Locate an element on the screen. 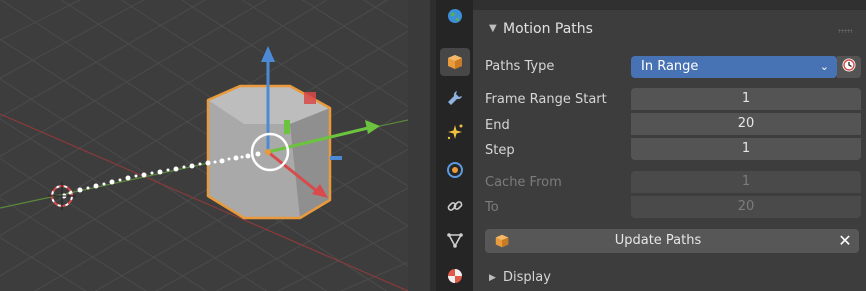 The image size is (866, 291). physics-icon is located at coordinates (455, 170).